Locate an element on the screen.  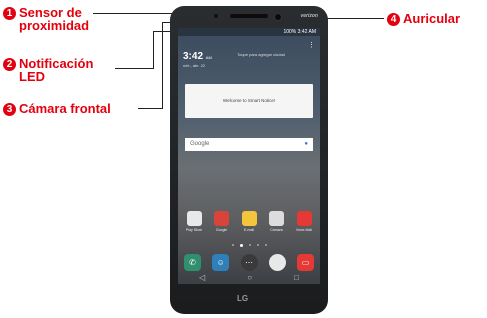
leader-line-led-v is located at coordinates (153, 50).